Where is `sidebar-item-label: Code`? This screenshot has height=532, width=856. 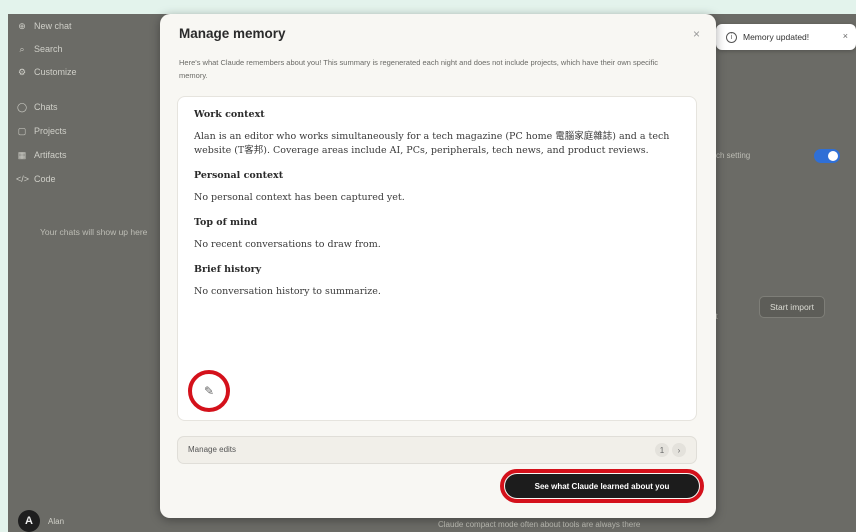
sidebar-item-label: Code is located at coordinates (45, 179).